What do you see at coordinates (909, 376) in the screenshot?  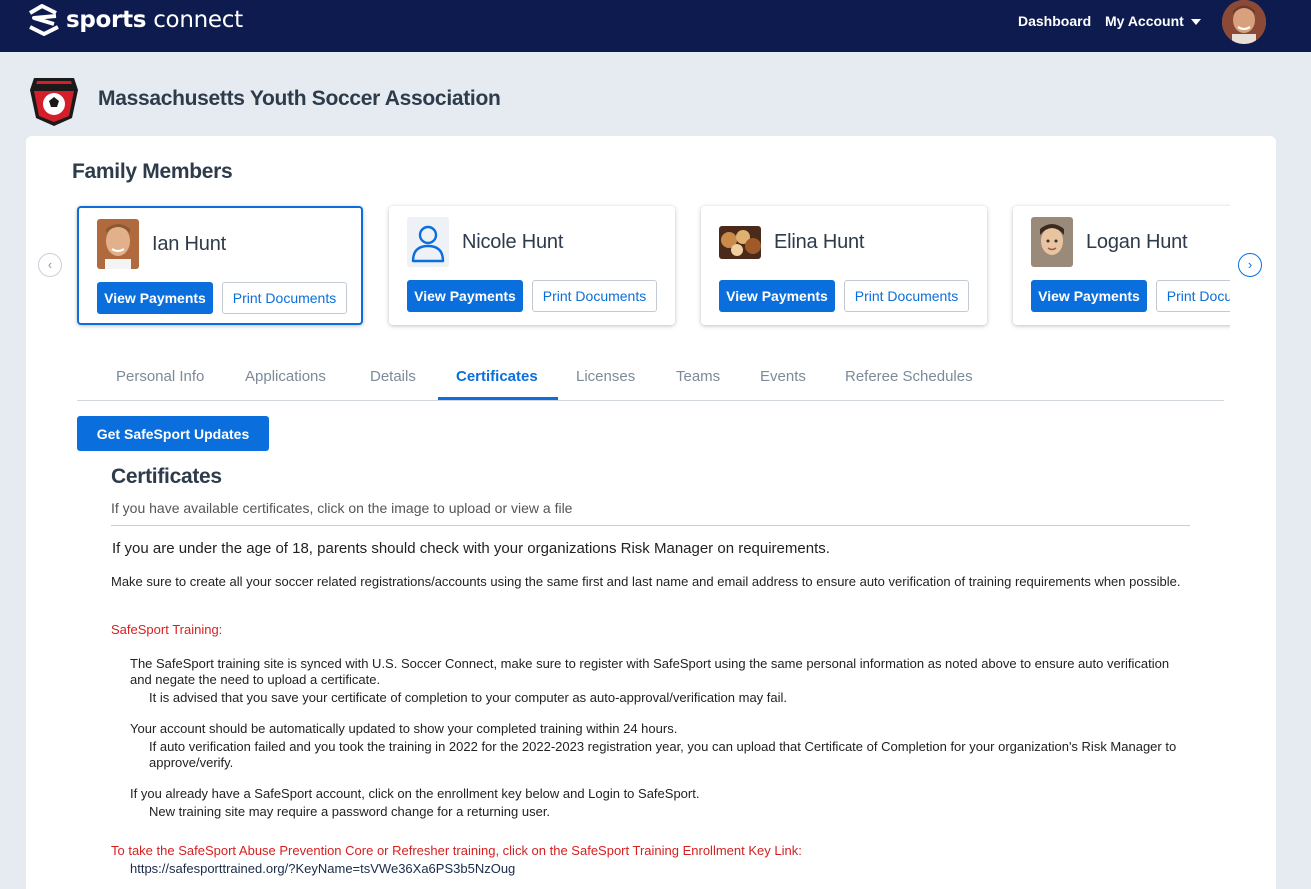 I see `tab-referee-schedules: Referee Schedules` at bounding box center [909, 376].